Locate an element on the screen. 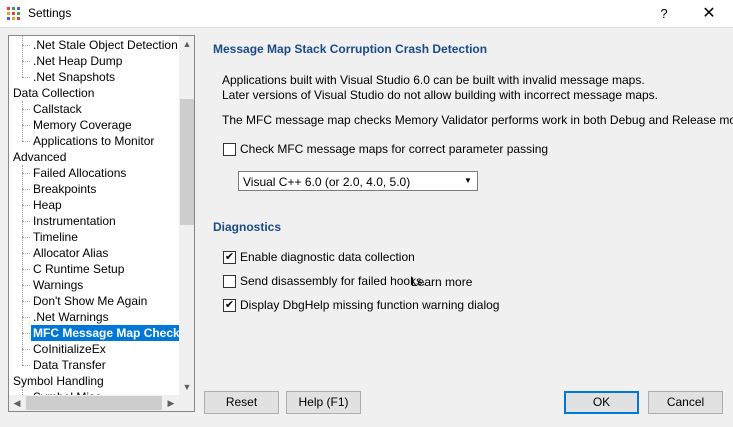 The image size is (733, 427). tree-item: C Runtime Setup is located at coordinates (78, 269).